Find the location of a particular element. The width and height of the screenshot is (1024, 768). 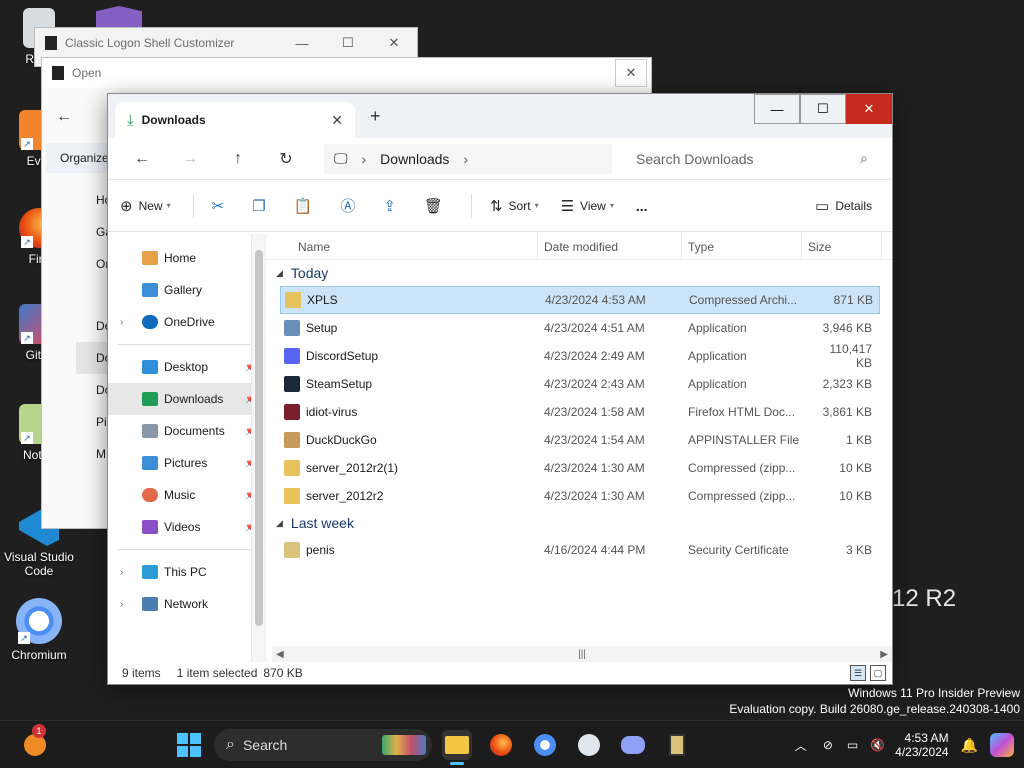

scroll-right-icon: ▶ is located at coordinates (884, 654).